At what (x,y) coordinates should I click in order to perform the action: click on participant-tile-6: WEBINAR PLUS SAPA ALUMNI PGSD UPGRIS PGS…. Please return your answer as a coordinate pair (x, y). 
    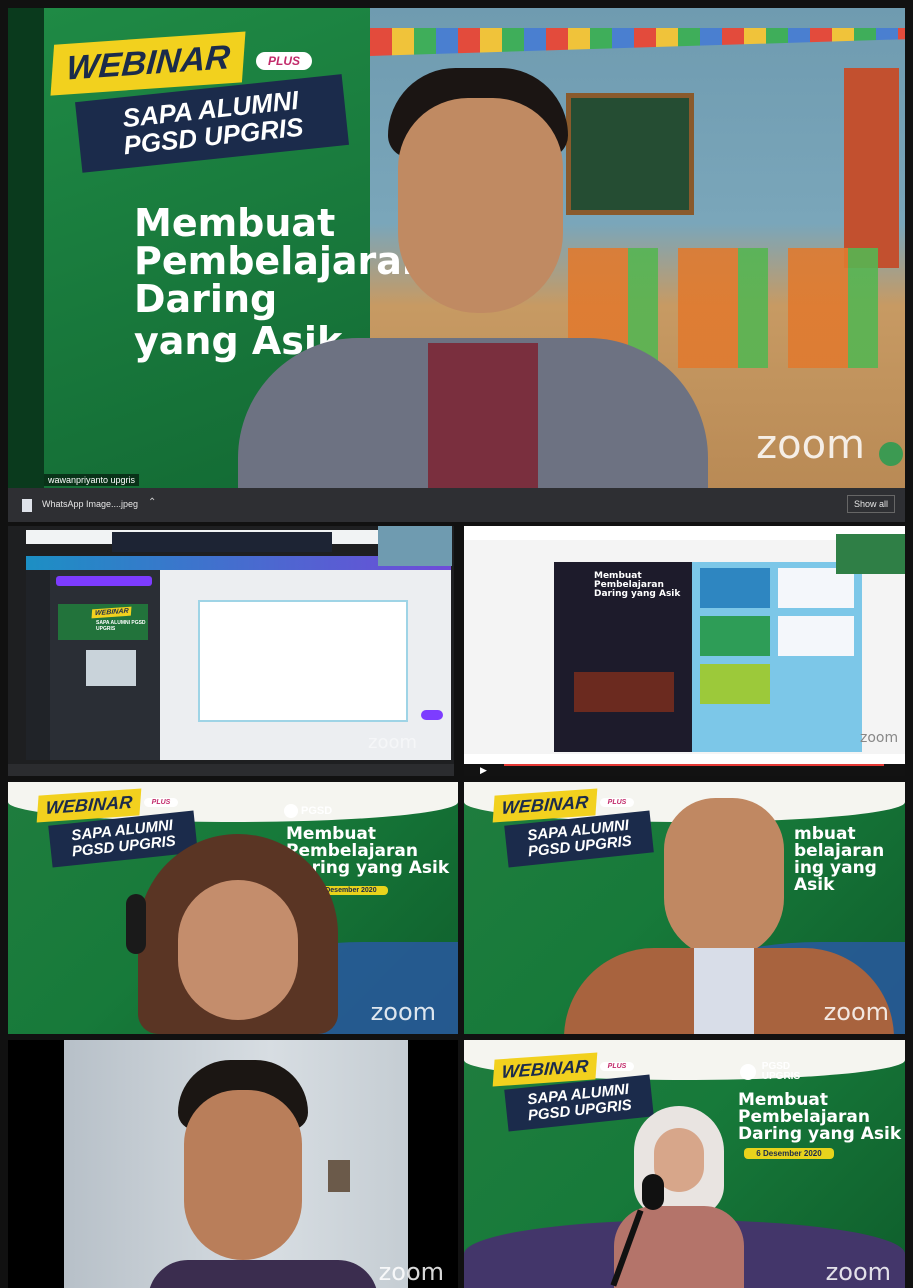
    Looking at the image, I should click on (684, 1164).